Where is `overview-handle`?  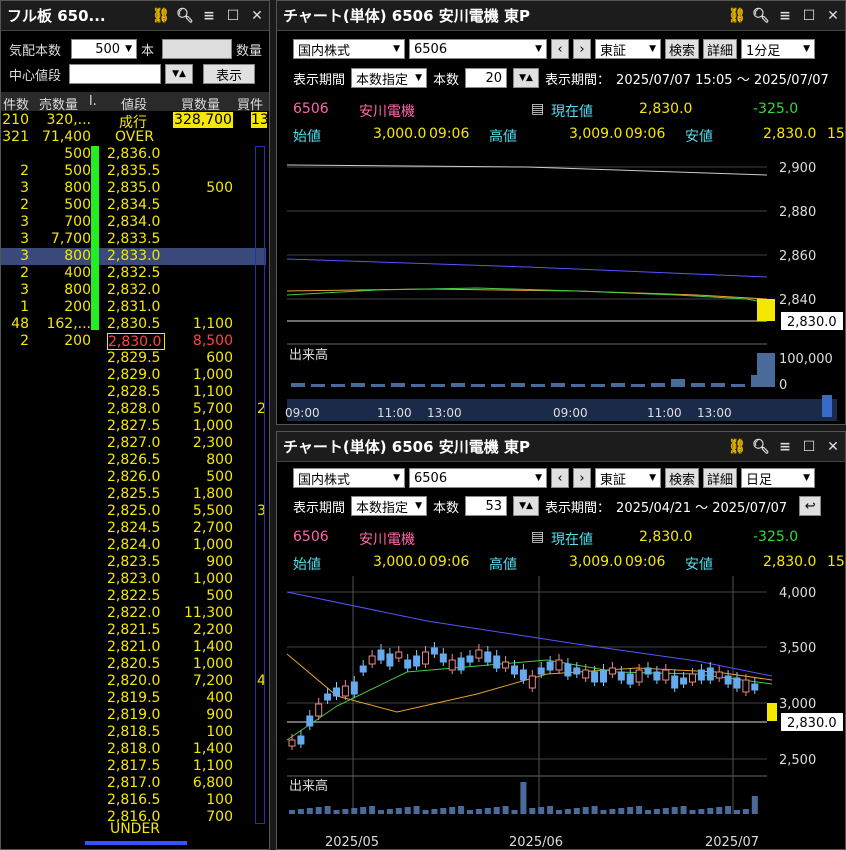 overview-handle is located at coordinates (827, 406).